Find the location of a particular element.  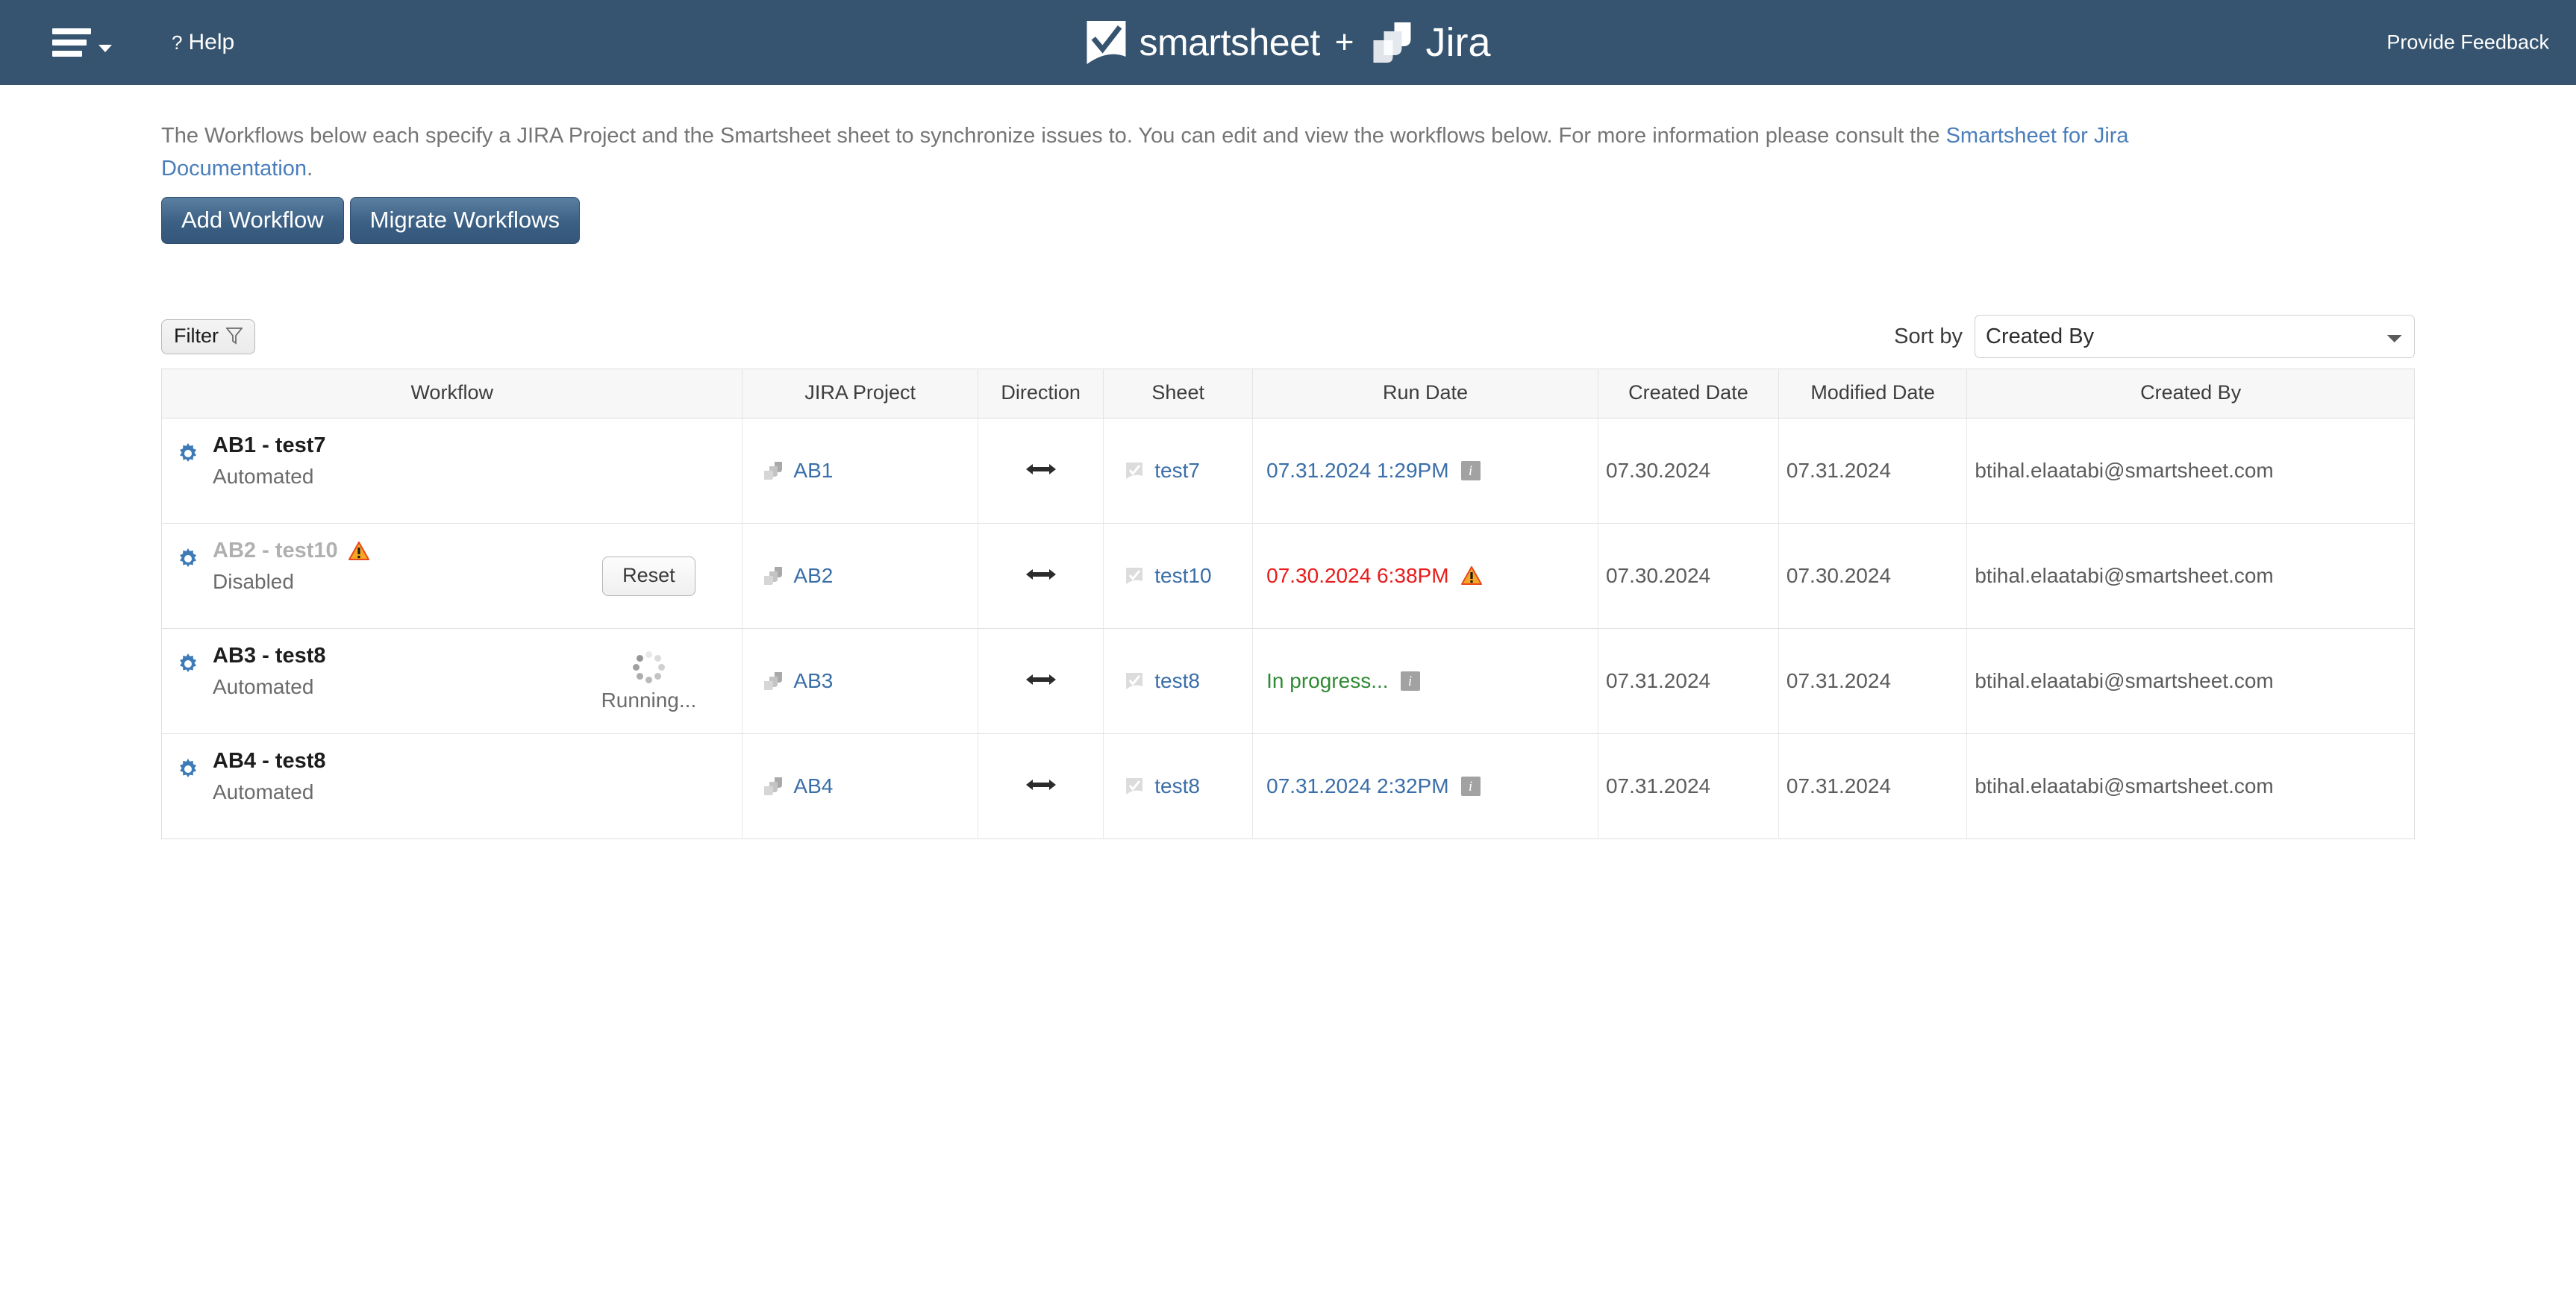

sheet-cell: test10 is located at coordinates (1178, 576).